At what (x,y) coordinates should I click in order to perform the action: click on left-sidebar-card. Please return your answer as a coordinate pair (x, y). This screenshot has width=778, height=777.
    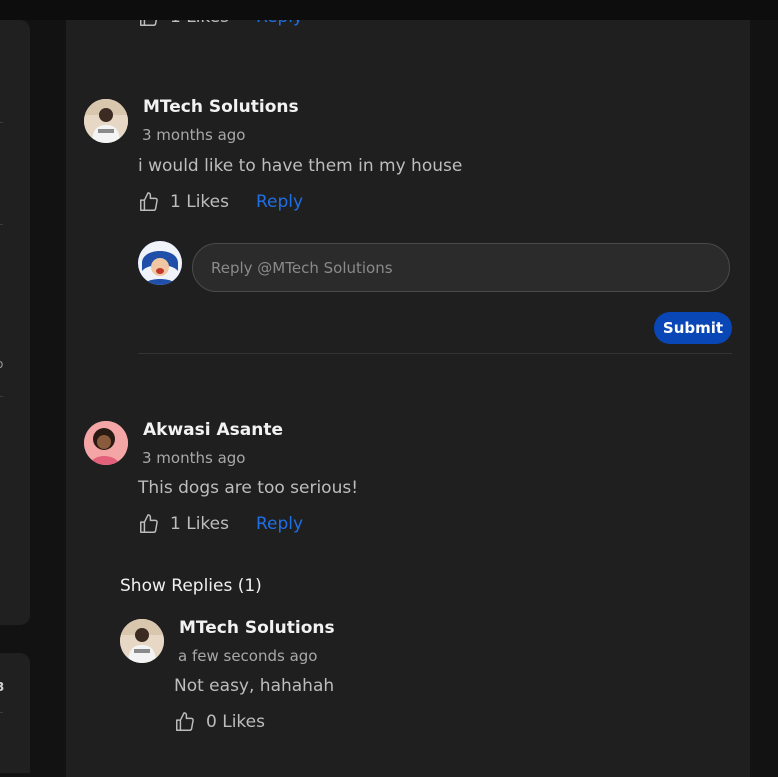
    Looking at the image, I should click on (15, 322).